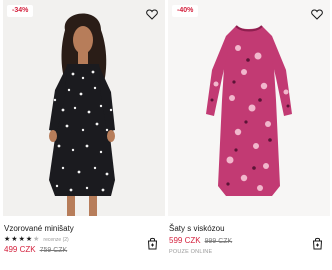 Image resolution: width=332 pixels, height=270 pixels. I want to click on price-row: 599 CZK 999 CZK, so click(200, 240).